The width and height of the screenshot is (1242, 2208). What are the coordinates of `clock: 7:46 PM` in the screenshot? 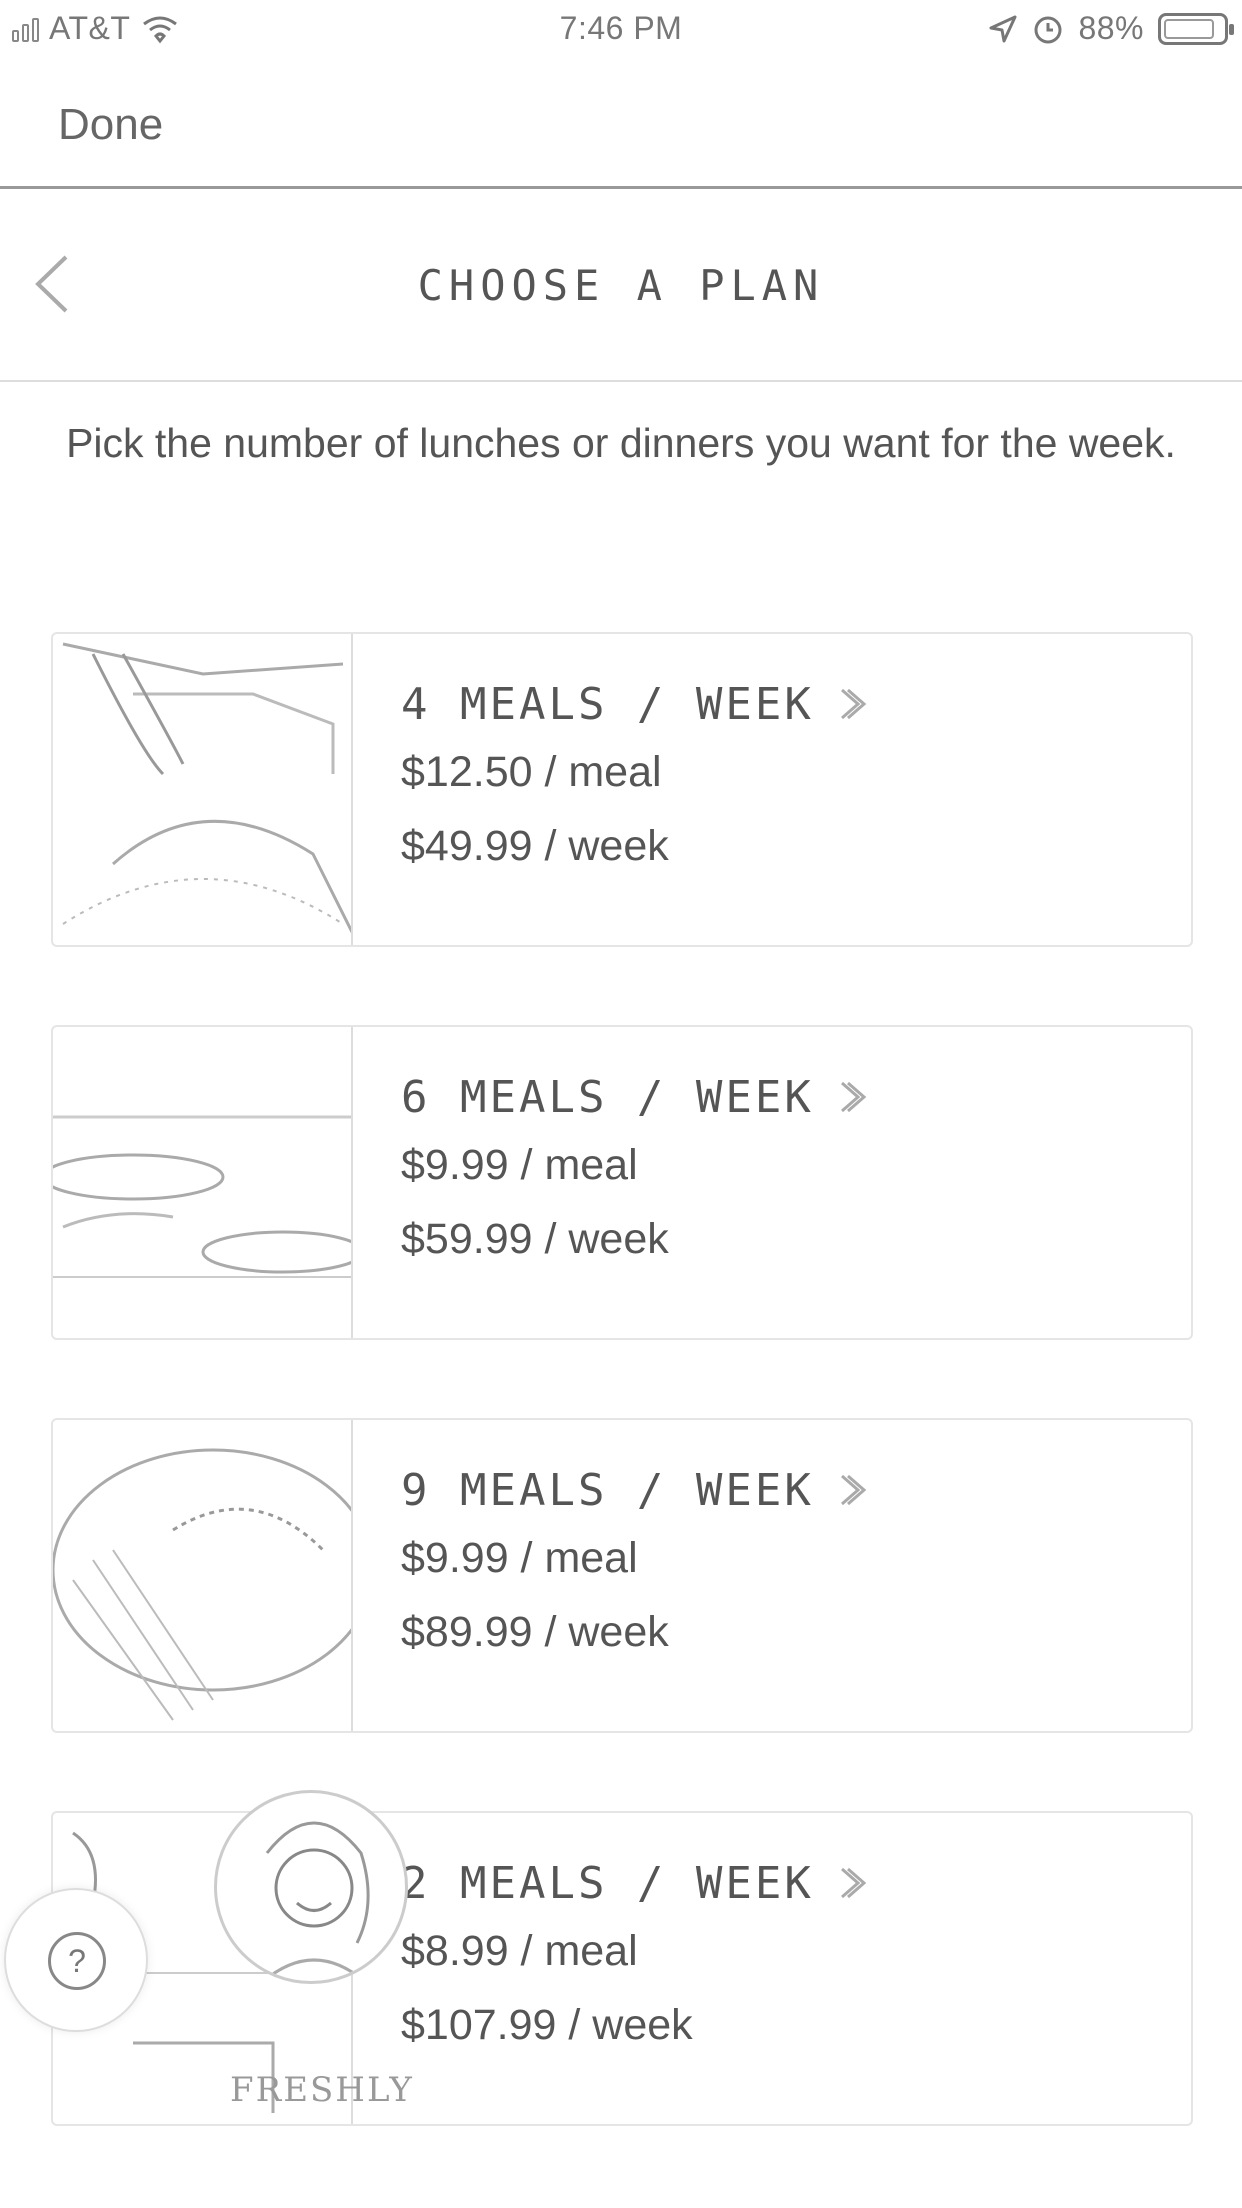 It's located at (621, 28).